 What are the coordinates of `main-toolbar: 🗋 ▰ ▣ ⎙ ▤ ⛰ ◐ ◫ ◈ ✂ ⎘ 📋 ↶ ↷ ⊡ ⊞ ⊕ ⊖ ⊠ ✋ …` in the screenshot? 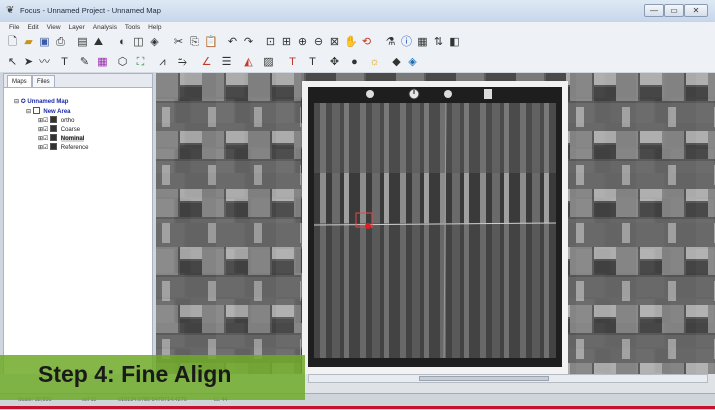 It's located at (357, 43).